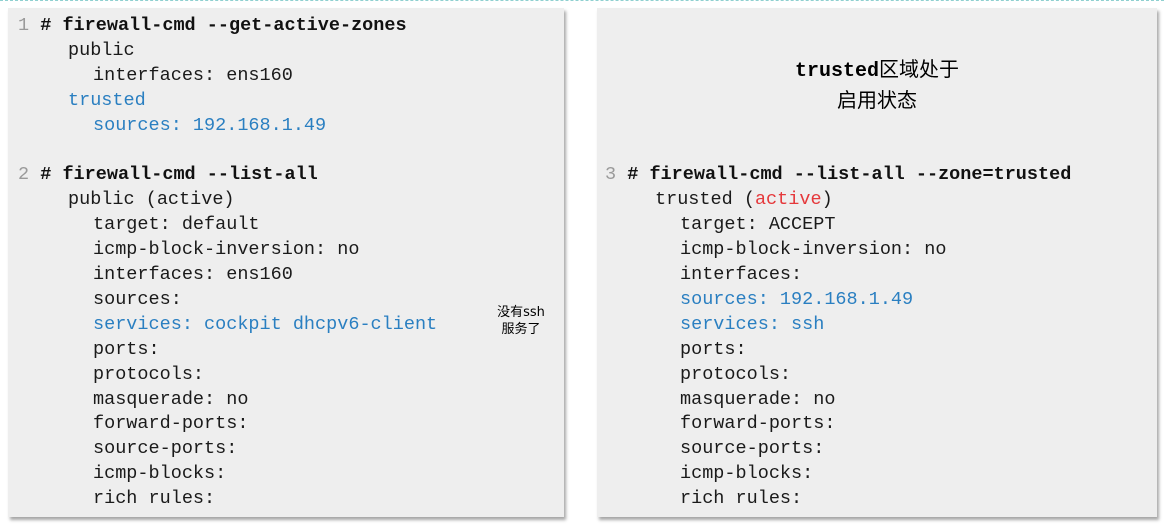 Image resolution: width=1164 pixels, height=526 pixels. Describe the element at coordinates (265, 324) in the screenshot. I see `output-line-highlight: services: cockpit dhcpv6-client` at that location.